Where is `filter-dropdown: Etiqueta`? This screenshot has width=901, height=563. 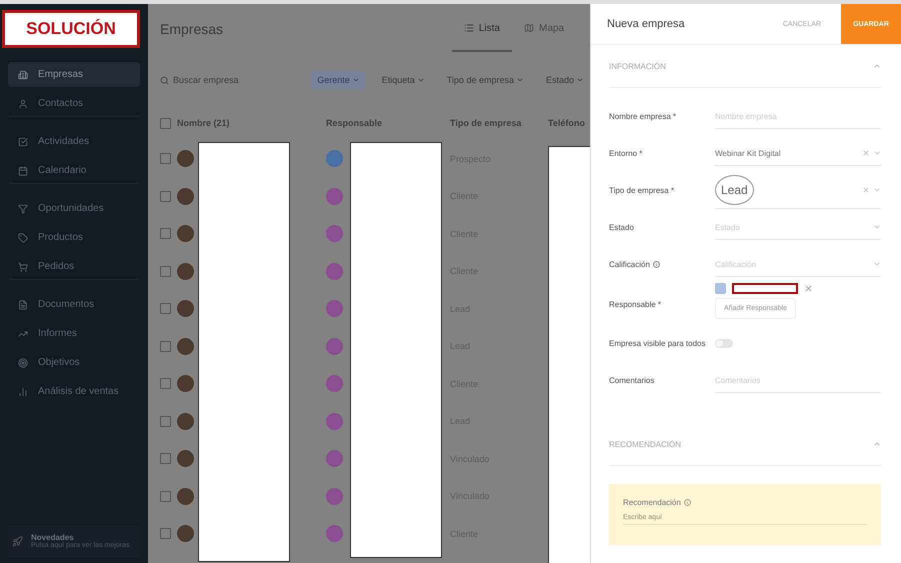
filter-dropdown: Etiqueta is located at coordinates (403, 80).